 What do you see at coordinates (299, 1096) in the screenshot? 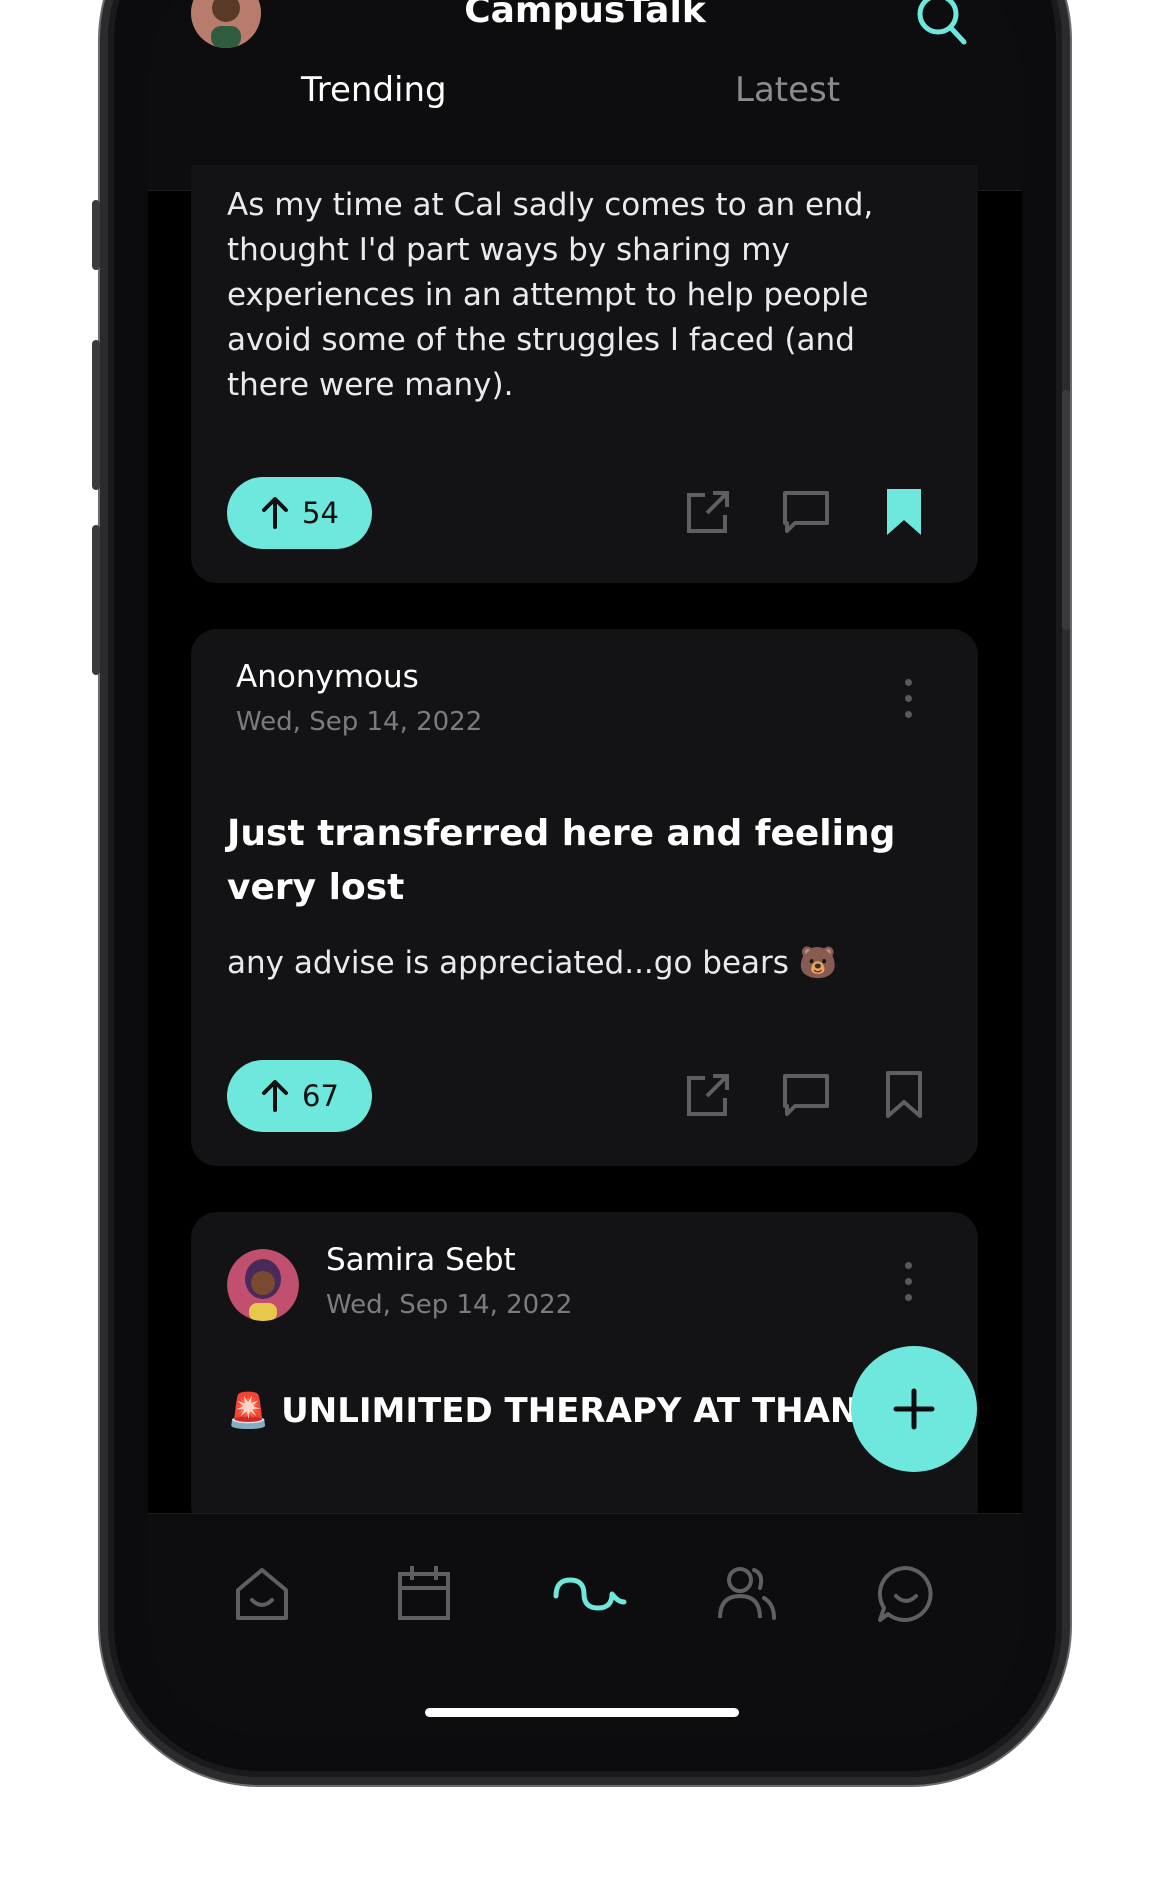
I see `upvote-button: 67` at bounding box center [299, 1096].